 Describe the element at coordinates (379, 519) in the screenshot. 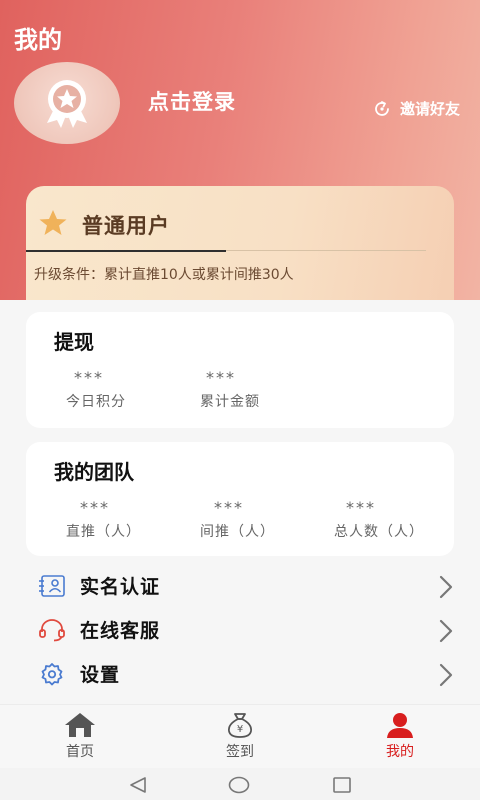

I see `stat-total: *** 总人数（人）` at that location.